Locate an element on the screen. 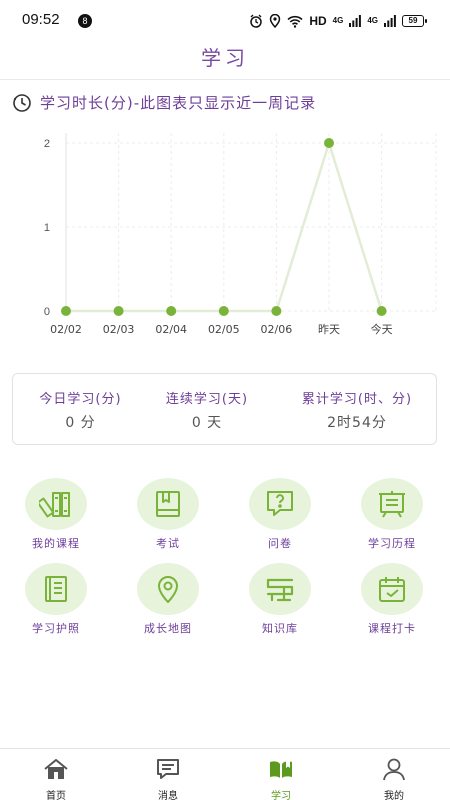 This screenshot has height=800, width=450. network-label-2: 4G is located at coordinates (372, 20).